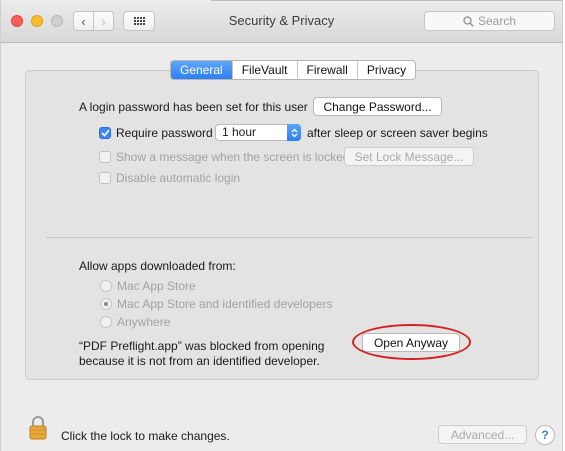 Image resolution: width=565 pixels, height=451 pixels. Describe the element at coordinates (178, 178) in the screenshot. I see `disable-auto-login-label: Disable automatic login` at that location.